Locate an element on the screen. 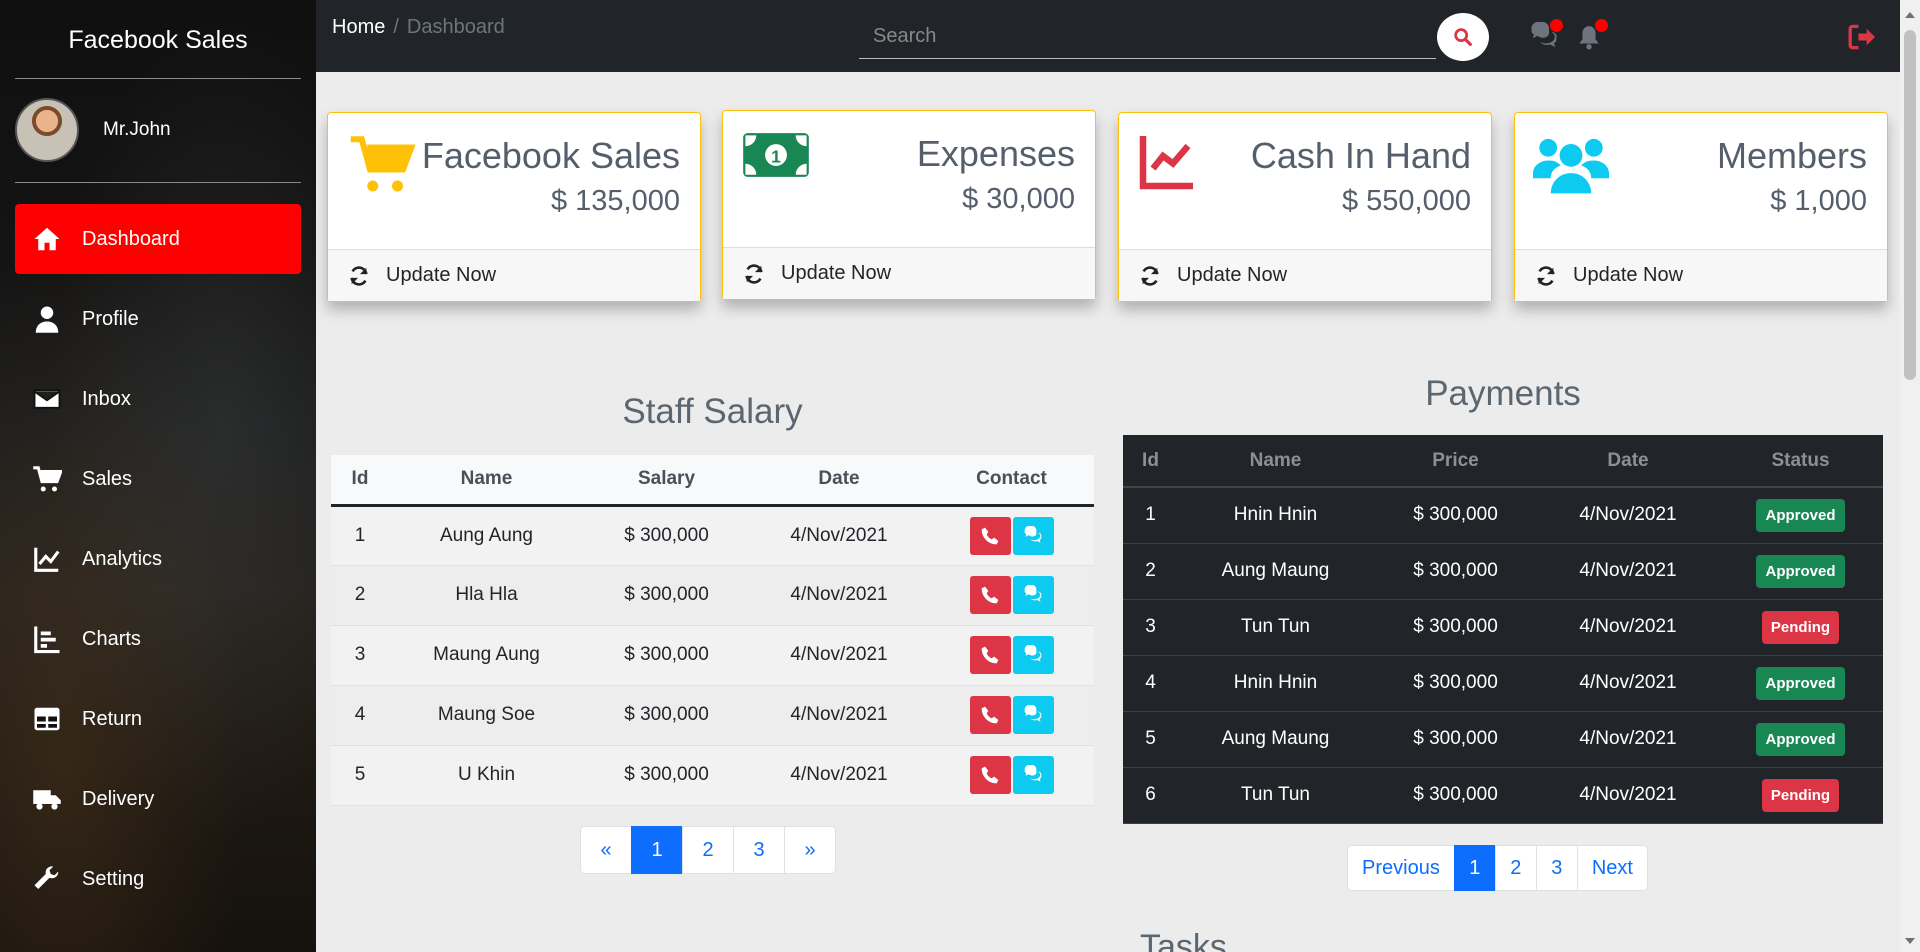  sidebar-item-label: Sales is located at coordinates (107, 478).